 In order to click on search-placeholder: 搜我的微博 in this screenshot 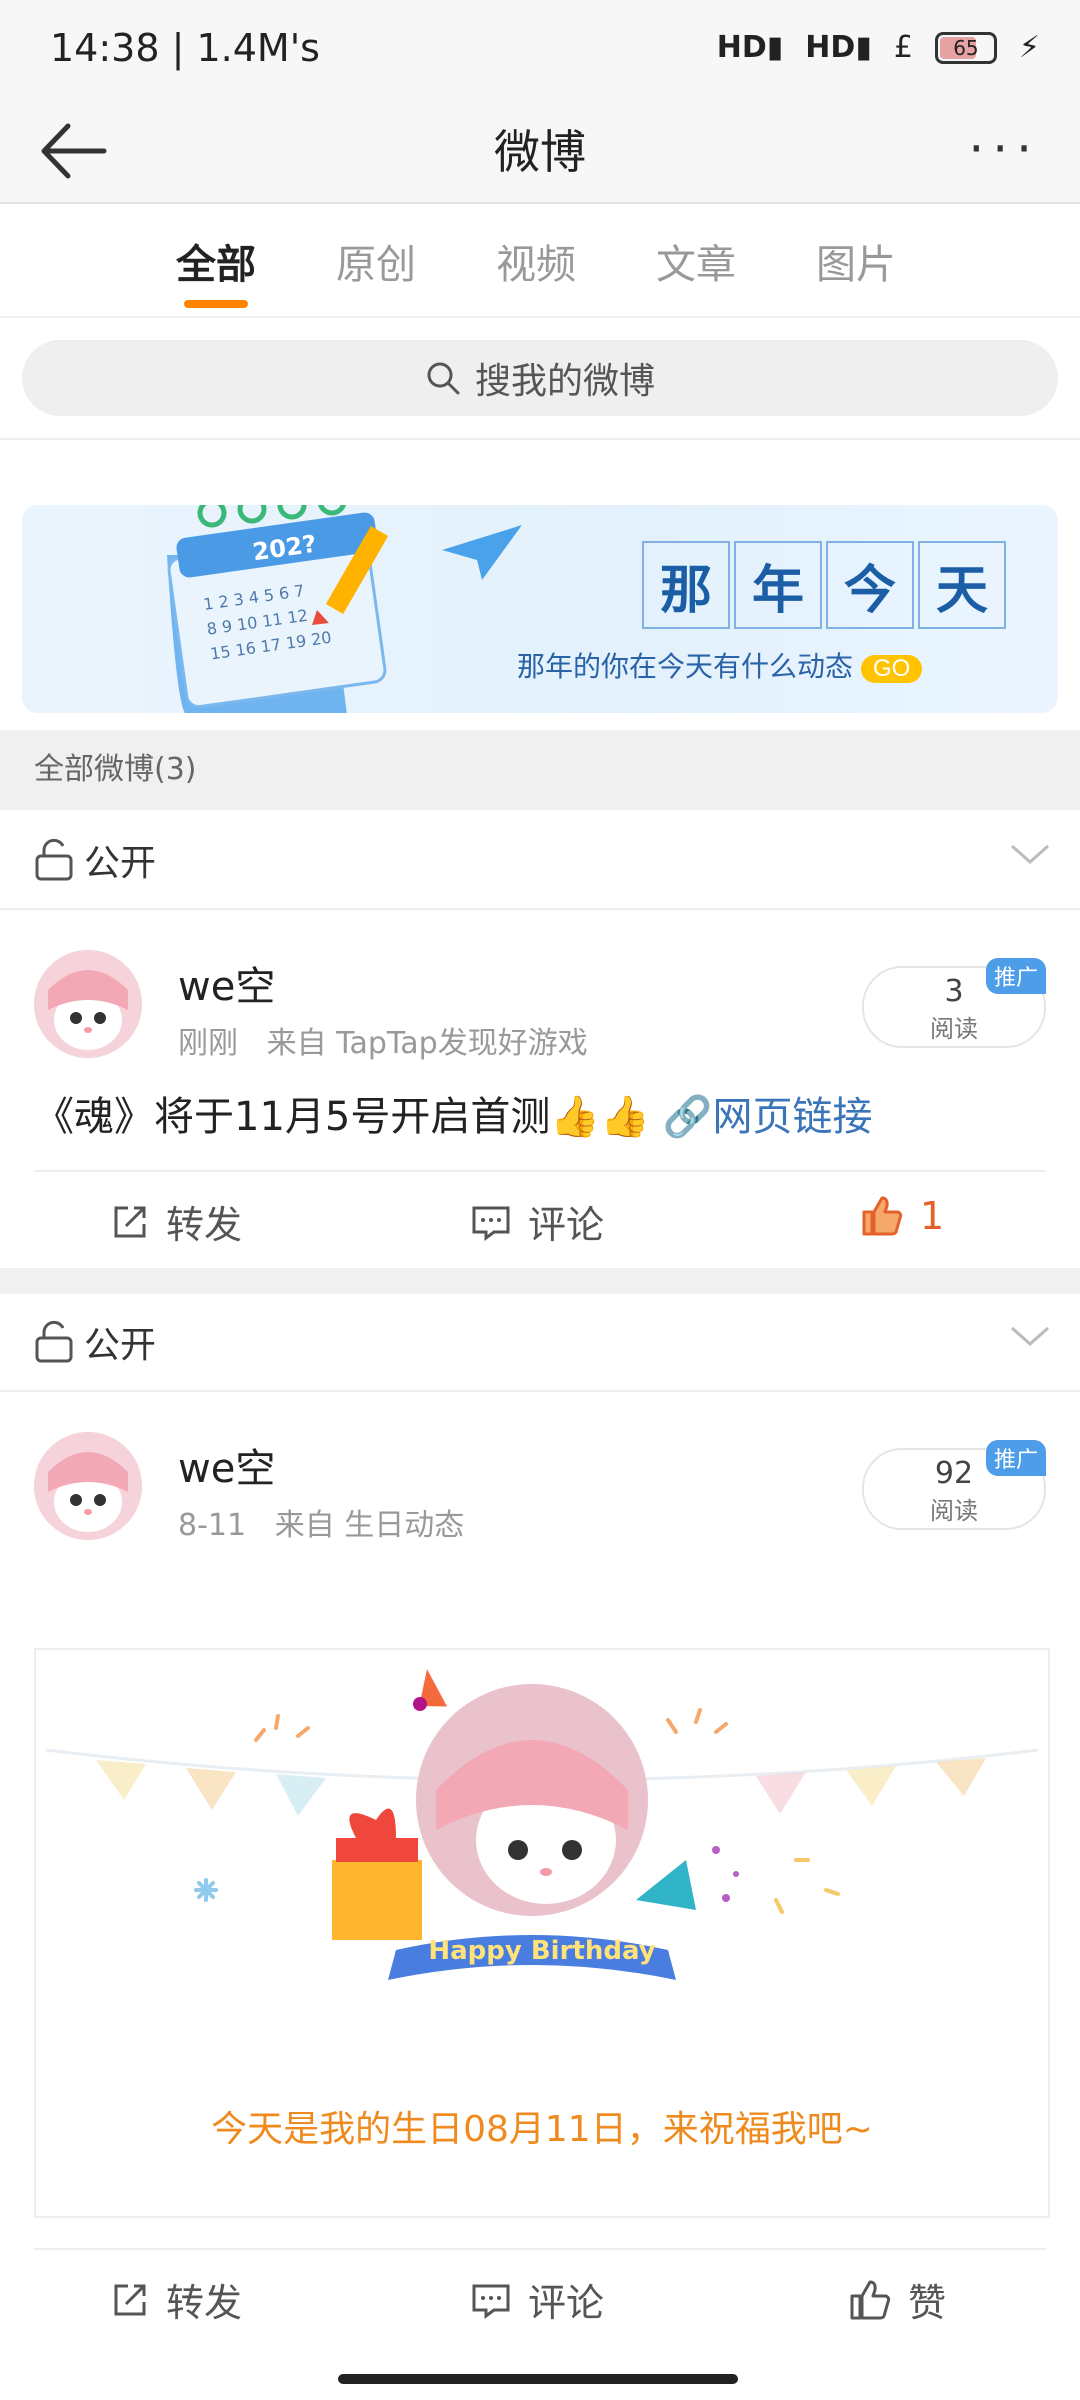, I will do `click(564, 381)`.